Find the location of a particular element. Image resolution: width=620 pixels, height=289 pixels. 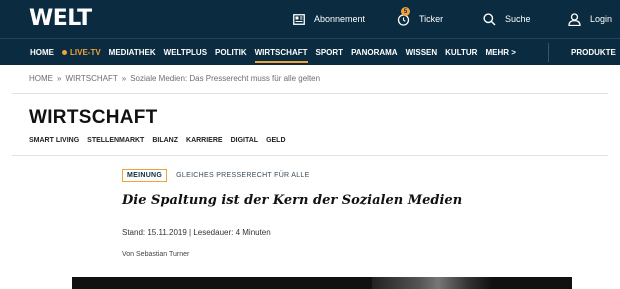

nav-item-weltplus: WELTPLUS is located at coordinates (185, 52).